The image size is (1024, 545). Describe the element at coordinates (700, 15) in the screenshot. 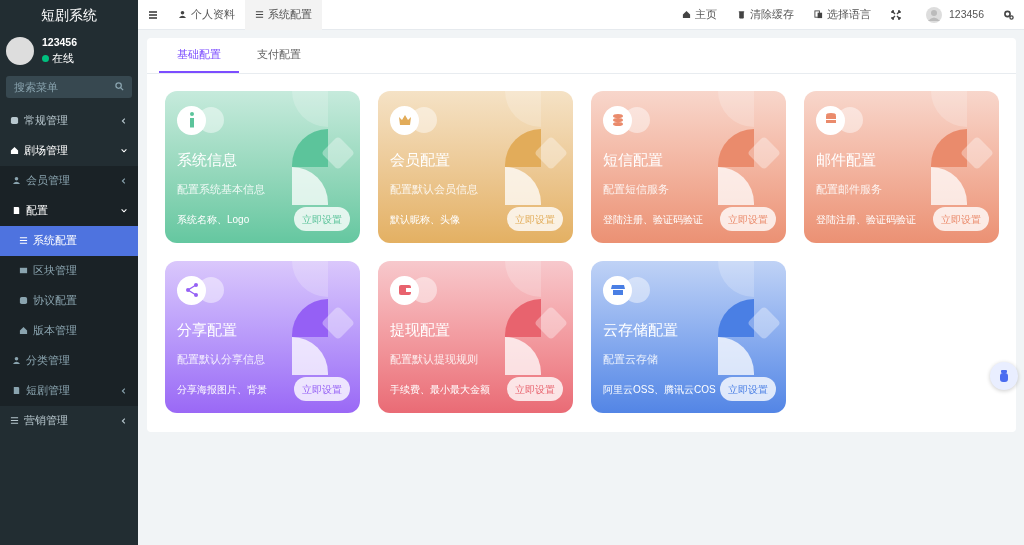

I see `top-link: 主页` at that location.